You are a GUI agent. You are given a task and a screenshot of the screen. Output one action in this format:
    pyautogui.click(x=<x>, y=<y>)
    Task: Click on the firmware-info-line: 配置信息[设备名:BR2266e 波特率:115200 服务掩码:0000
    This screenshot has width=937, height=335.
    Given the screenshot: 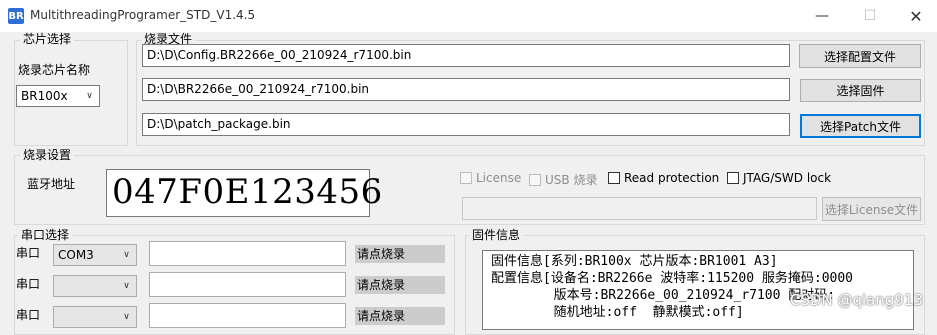 What is the action you would take?
    pyautogui.click(x=672, y=278)
    